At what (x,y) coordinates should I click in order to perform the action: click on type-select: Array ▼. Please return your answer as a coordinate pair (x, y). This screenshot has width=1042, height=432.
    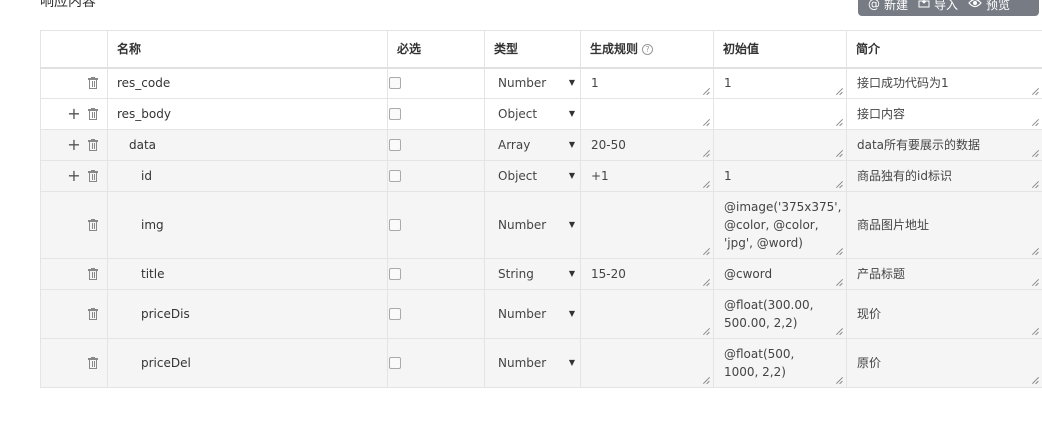
    Looking at the image, I should click on (532, 145).